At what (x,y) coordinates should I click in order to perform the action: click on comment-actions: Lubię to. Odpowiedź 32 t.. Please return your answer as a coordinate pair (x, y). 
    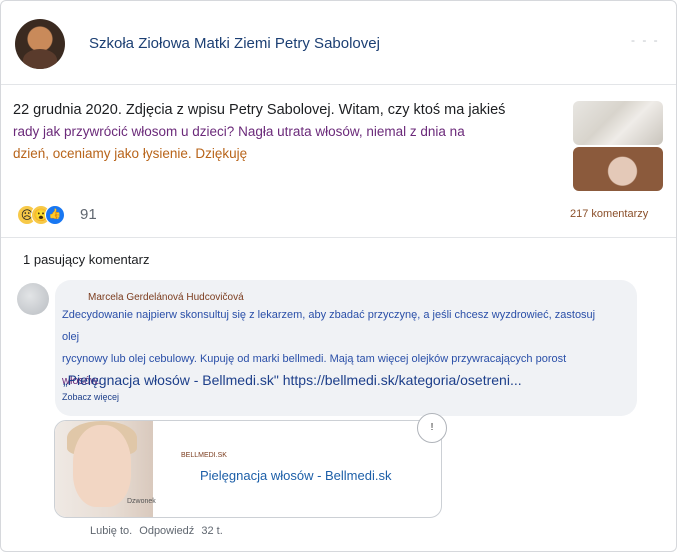
    Looking at the image, I should click on (158, 531).